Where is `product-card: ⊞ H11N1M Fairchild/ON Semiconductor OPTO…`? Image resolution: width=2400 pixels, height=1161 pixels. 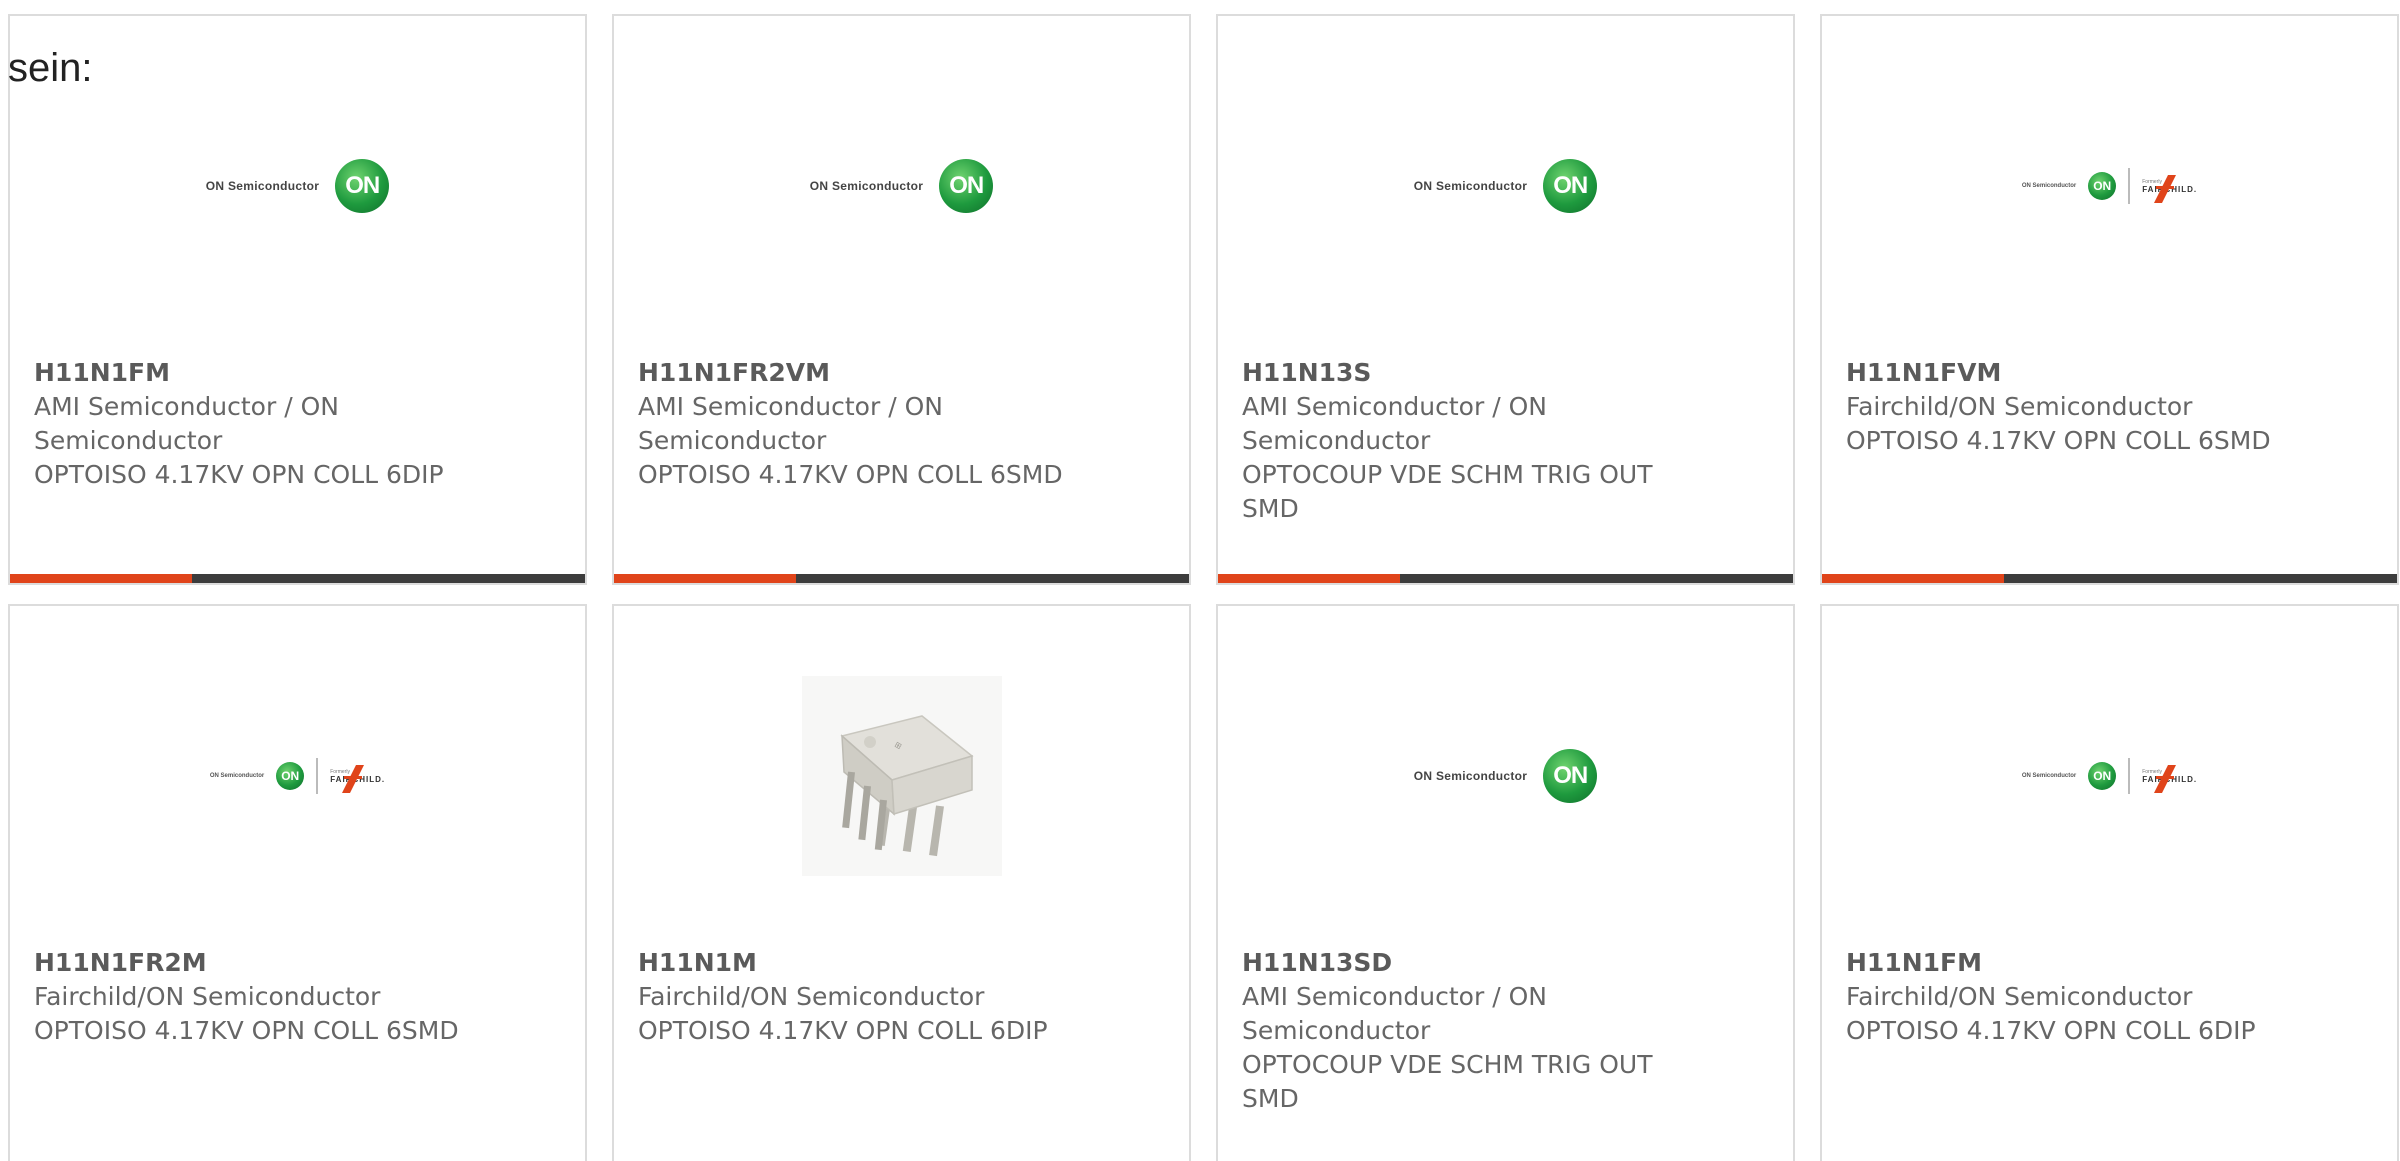
product-card: ⊞ H11N1M Fairchild/ON Semiconductor OPTO… is located at coordinates (901, 882).